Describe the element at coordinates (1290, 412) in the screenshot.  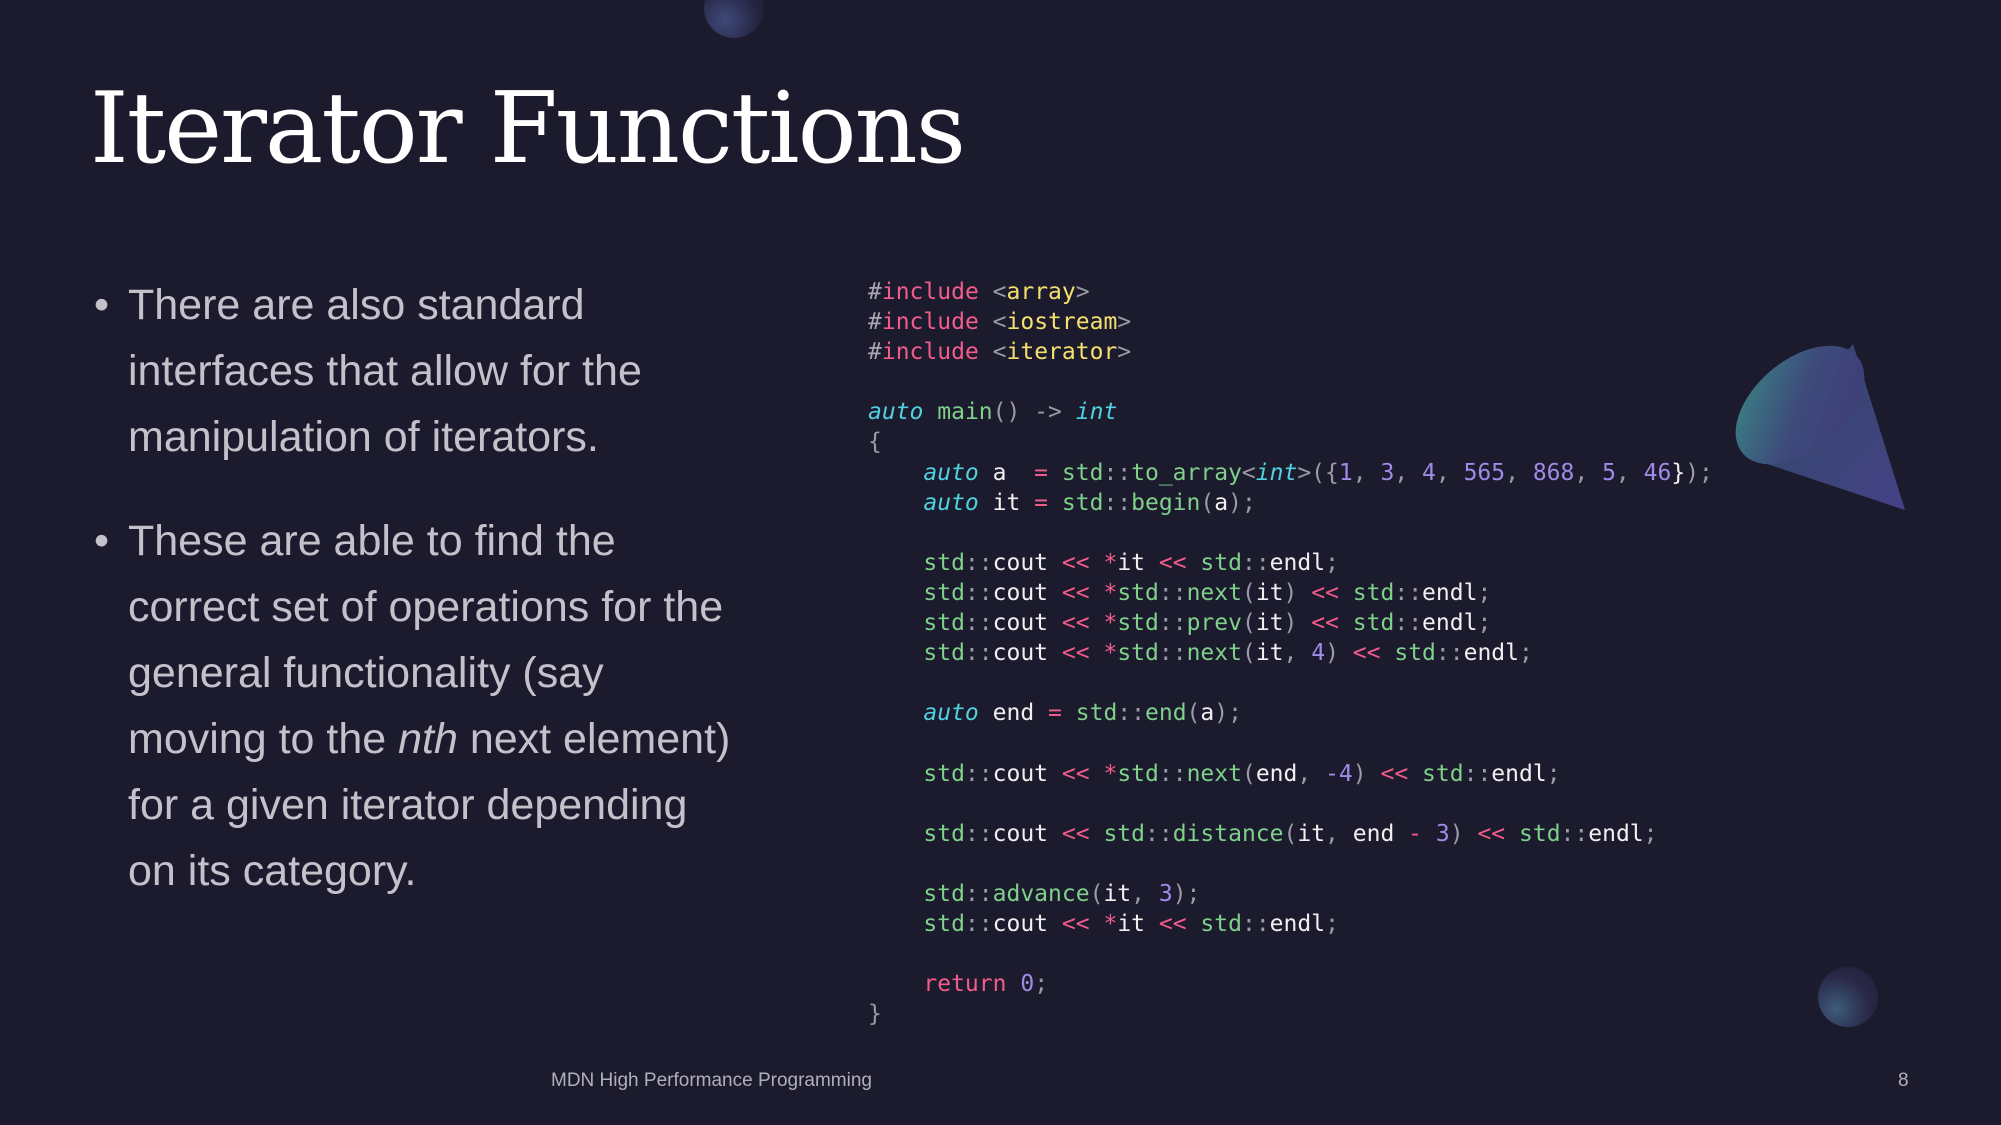
I see `code-line: auto main() -> int` at that location.